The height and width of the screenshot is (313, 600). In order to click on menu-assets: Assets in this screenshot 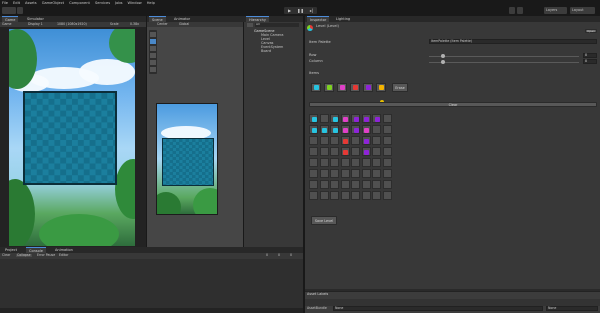, I will do `click(31, 3)`.